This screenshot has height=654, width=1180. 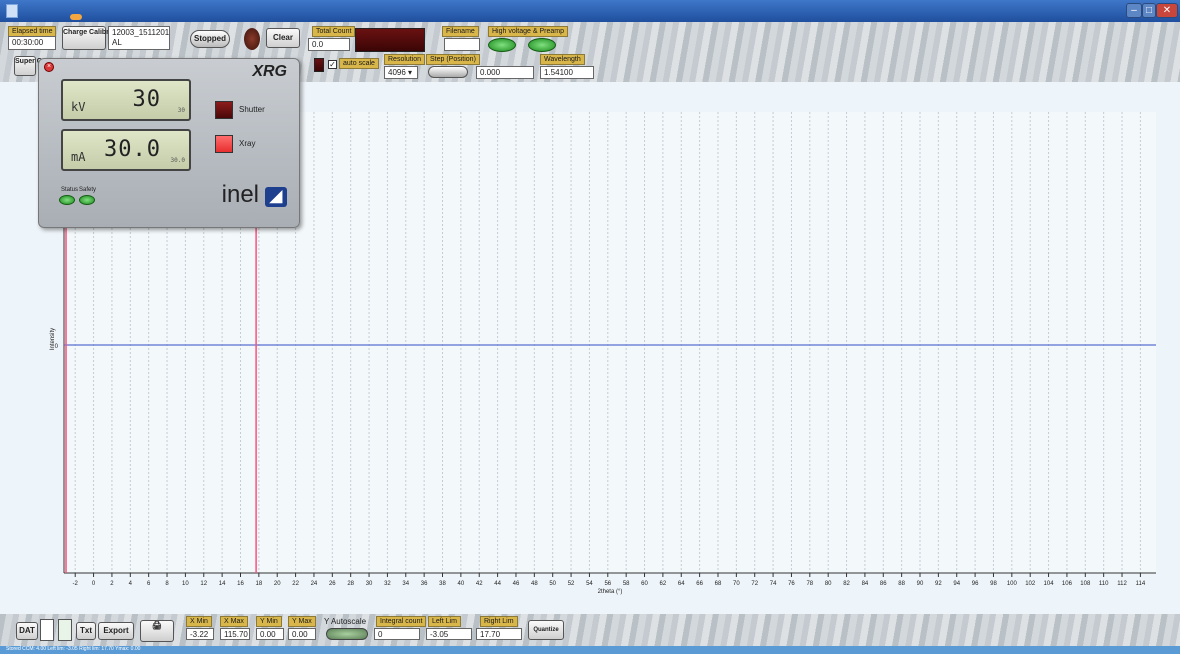 I want to click on filename-field, so click(x=462, y=44).